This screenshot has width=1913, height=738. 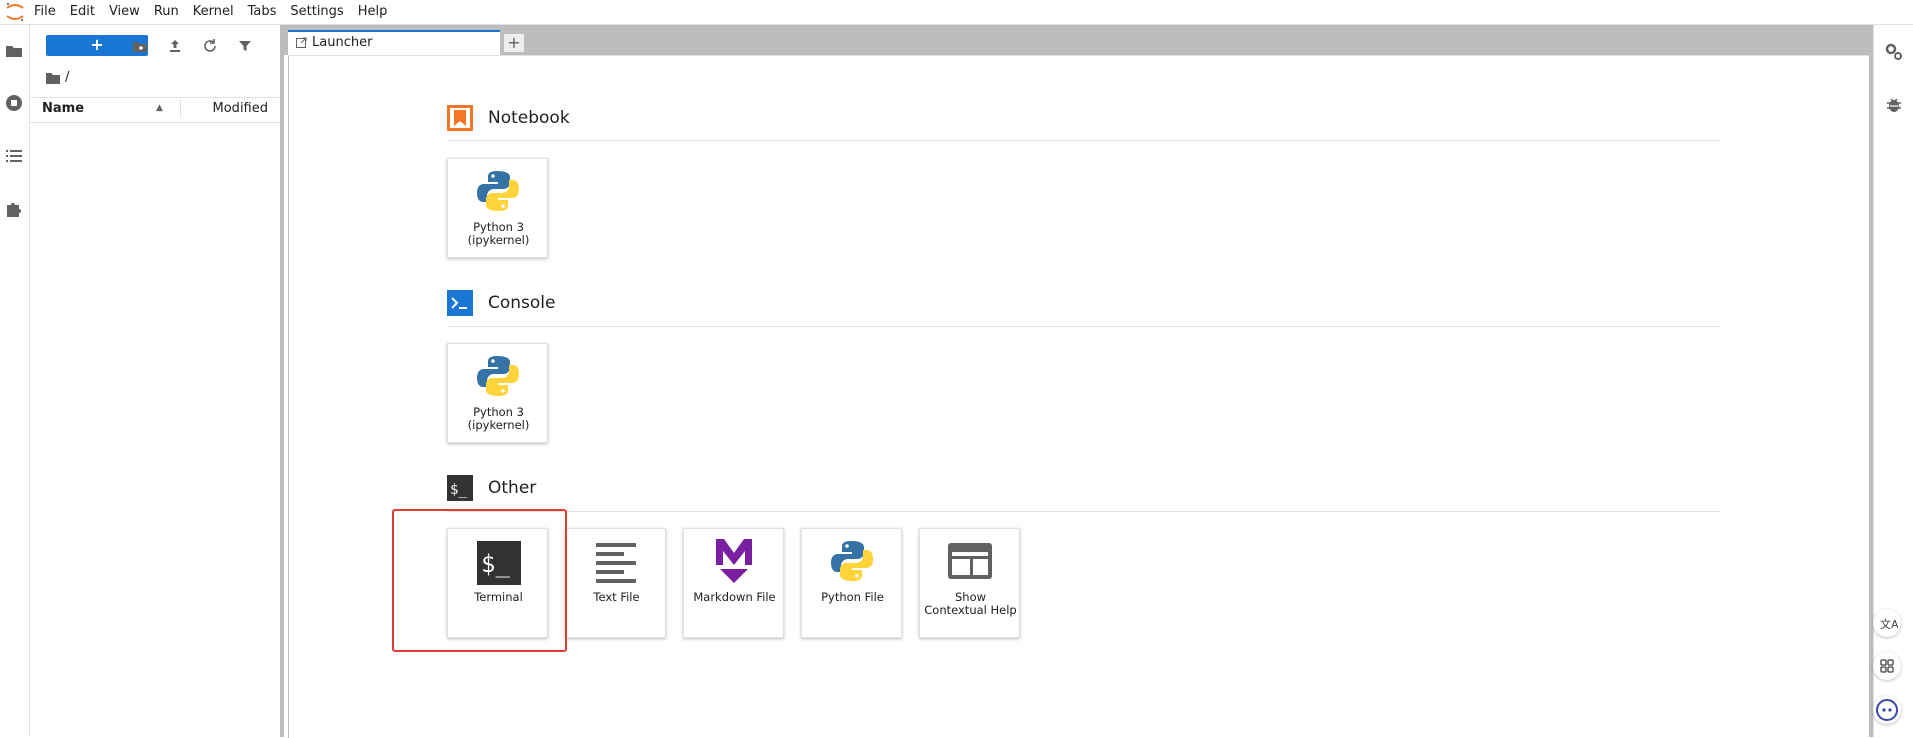 I want to click on menu-view: View, so click(x=124, y=12).